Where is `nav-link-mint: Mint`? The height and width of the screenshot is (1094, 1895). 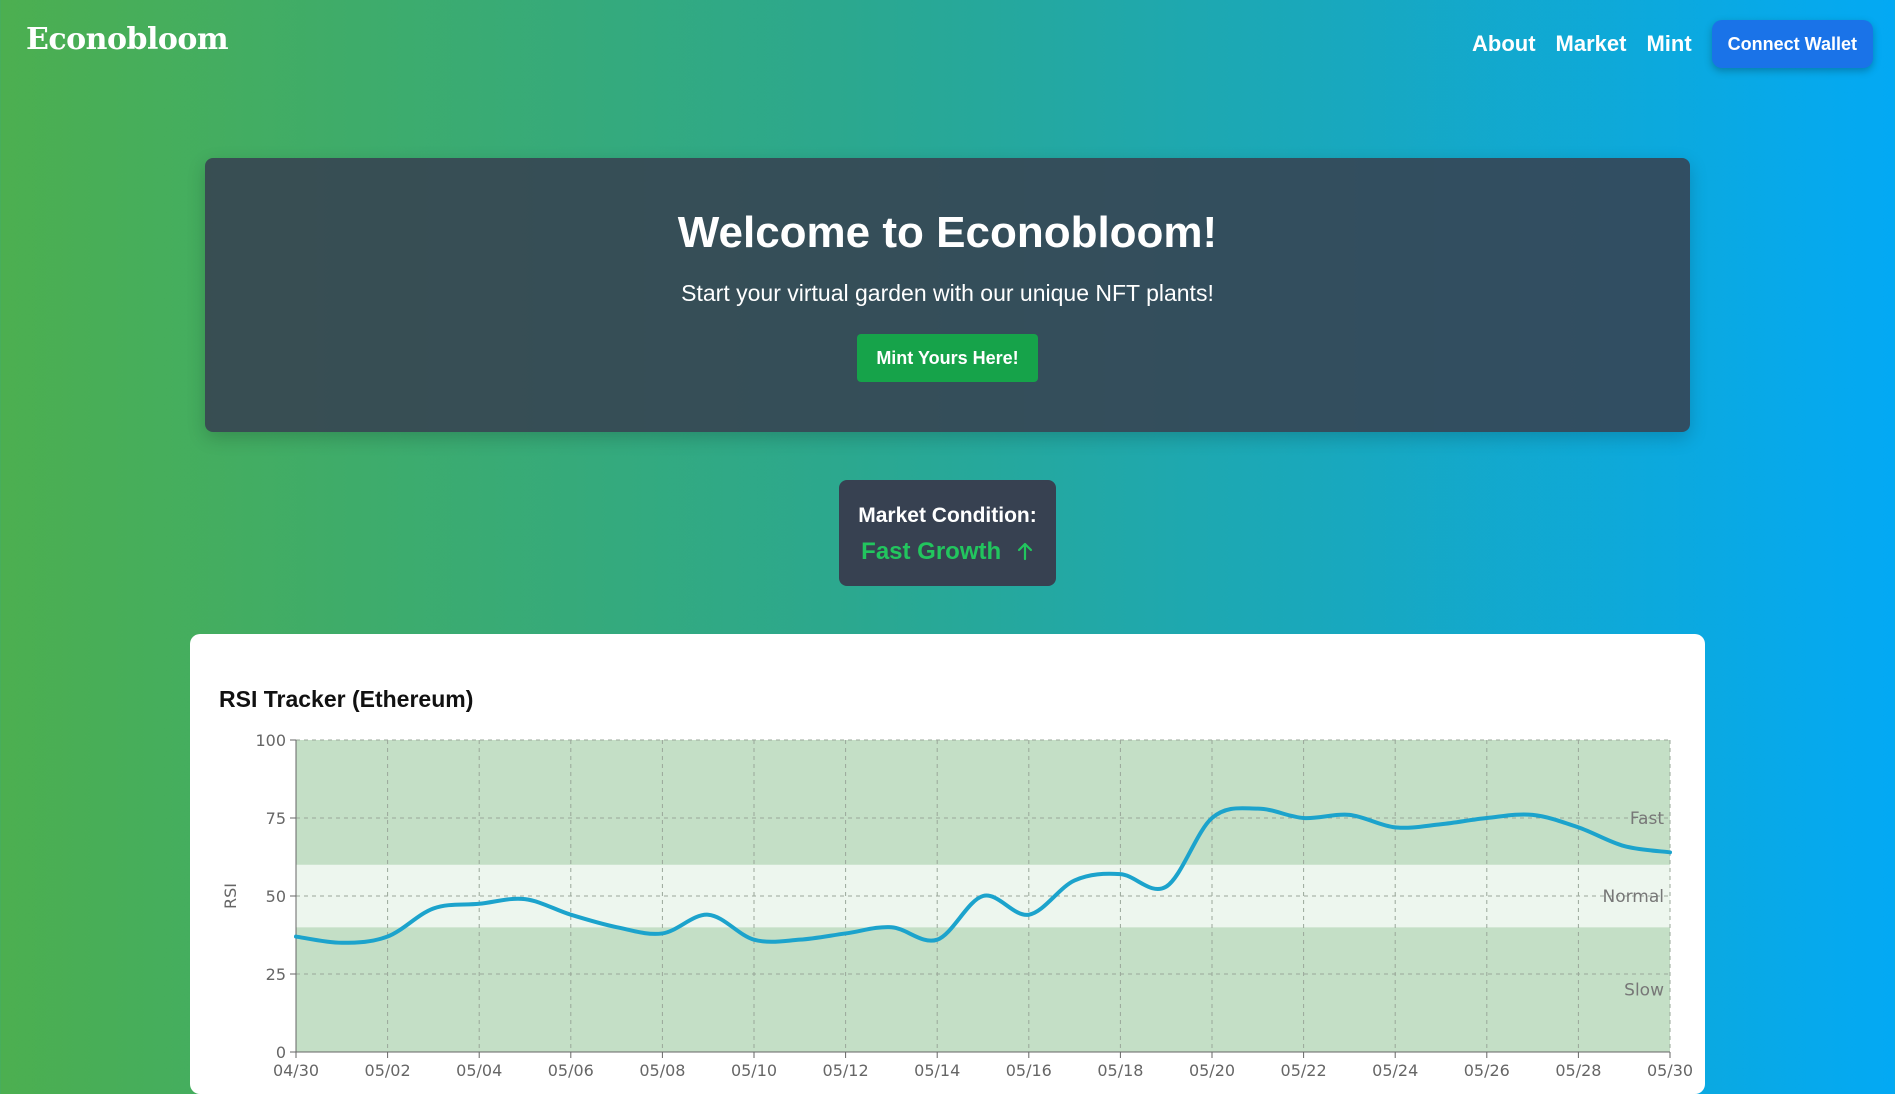 nav-link-mint: Mint is located at coordinates (1668, 44).